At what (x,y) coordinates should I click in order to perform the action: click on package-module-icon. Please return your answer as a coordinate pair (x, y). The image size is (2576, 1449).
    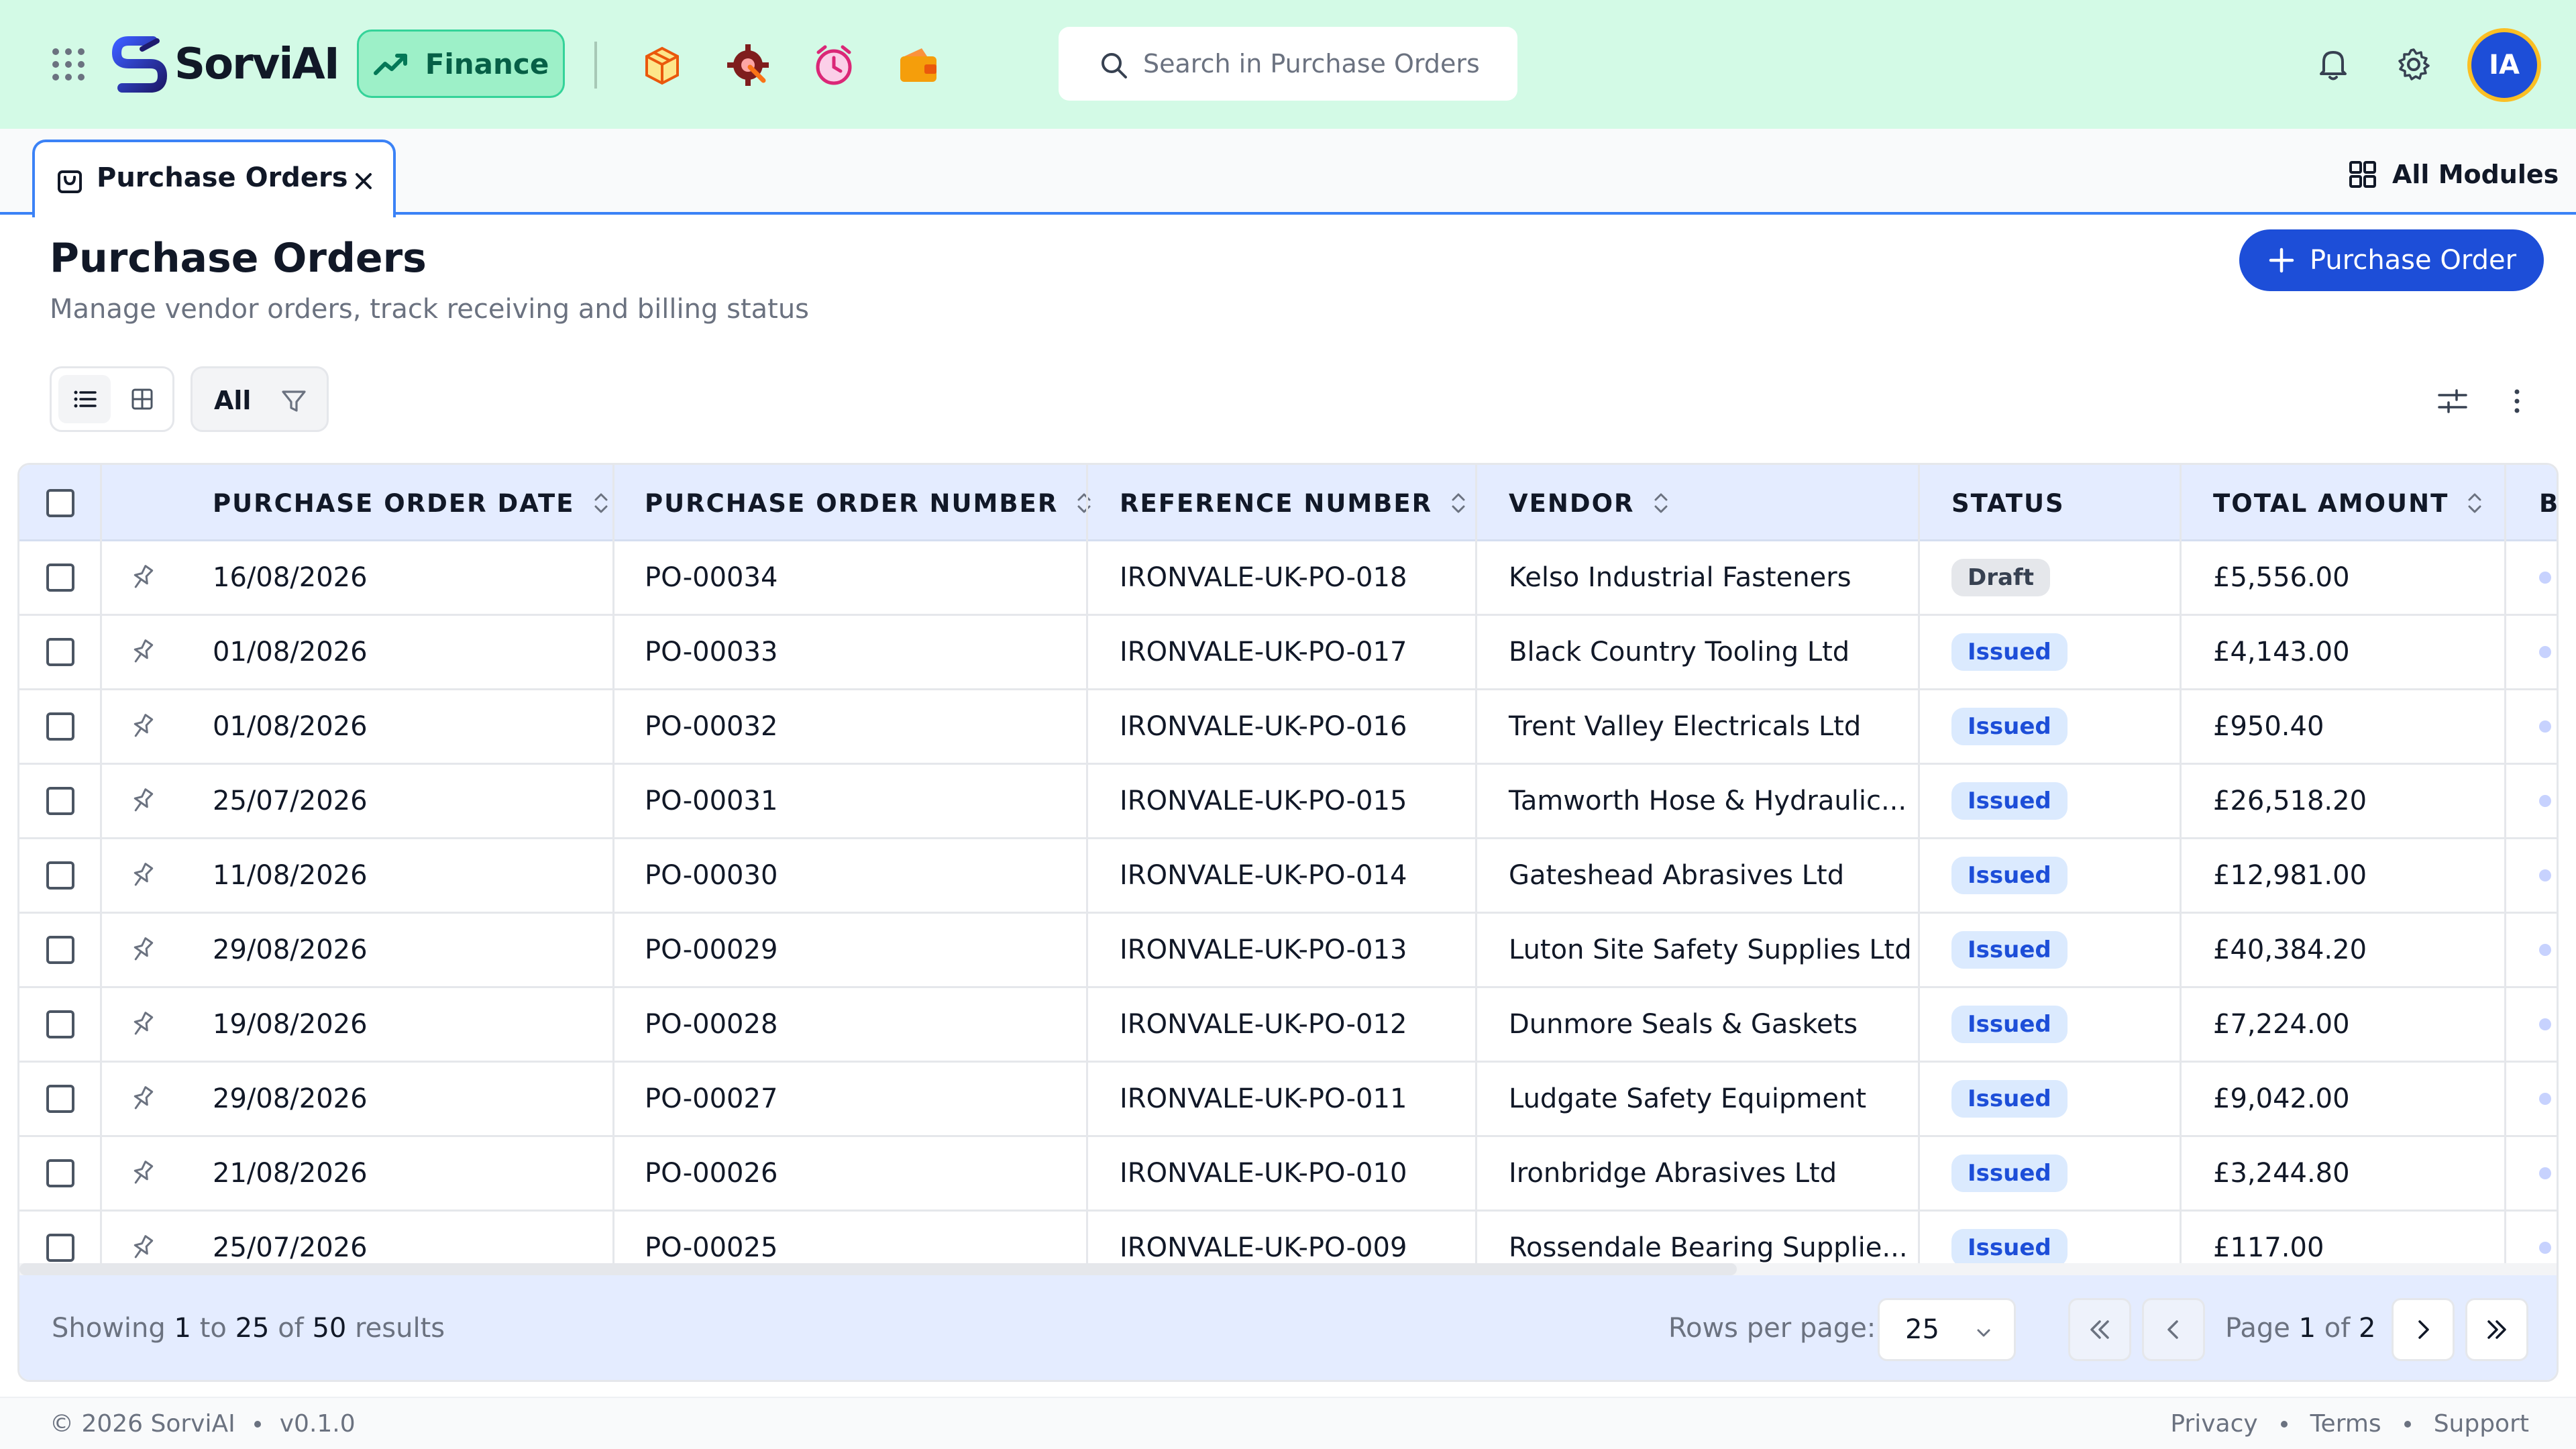
    Looking at the image, I should click on (662, 65).